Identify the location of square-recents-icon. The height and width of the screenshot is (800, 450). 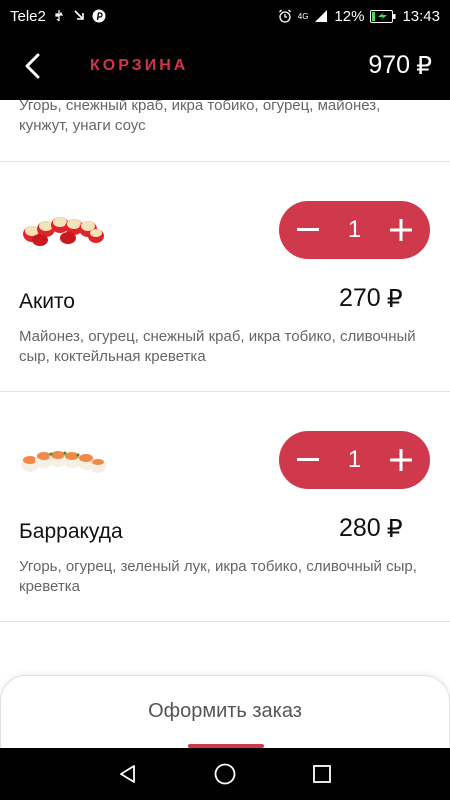
(321, 774).